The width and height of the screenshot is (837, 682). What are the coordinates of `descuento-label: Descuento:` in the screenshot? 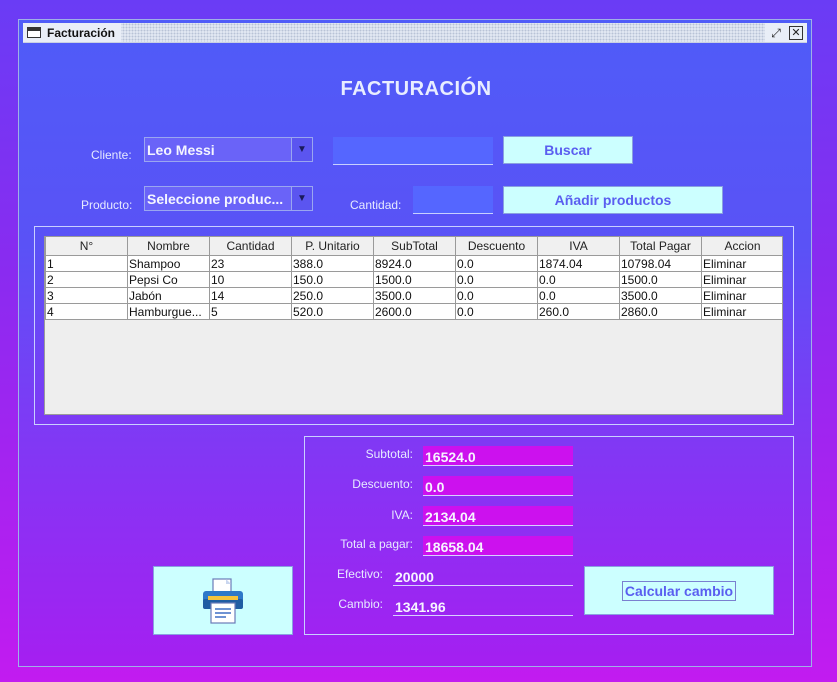 It's located at (382, 484).